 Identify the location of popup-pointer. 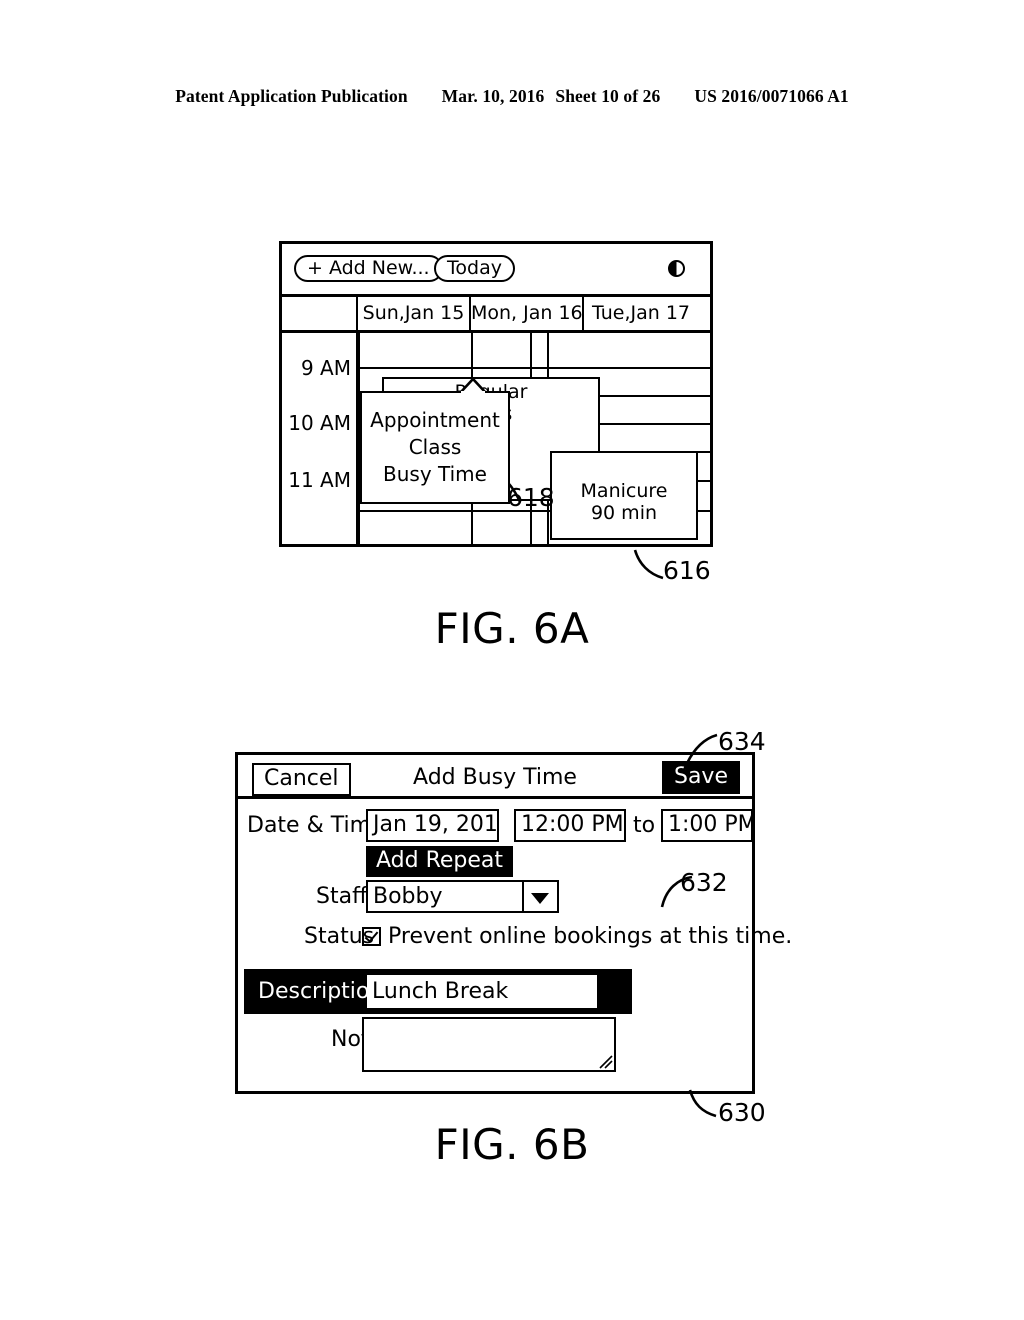
(473, 386).